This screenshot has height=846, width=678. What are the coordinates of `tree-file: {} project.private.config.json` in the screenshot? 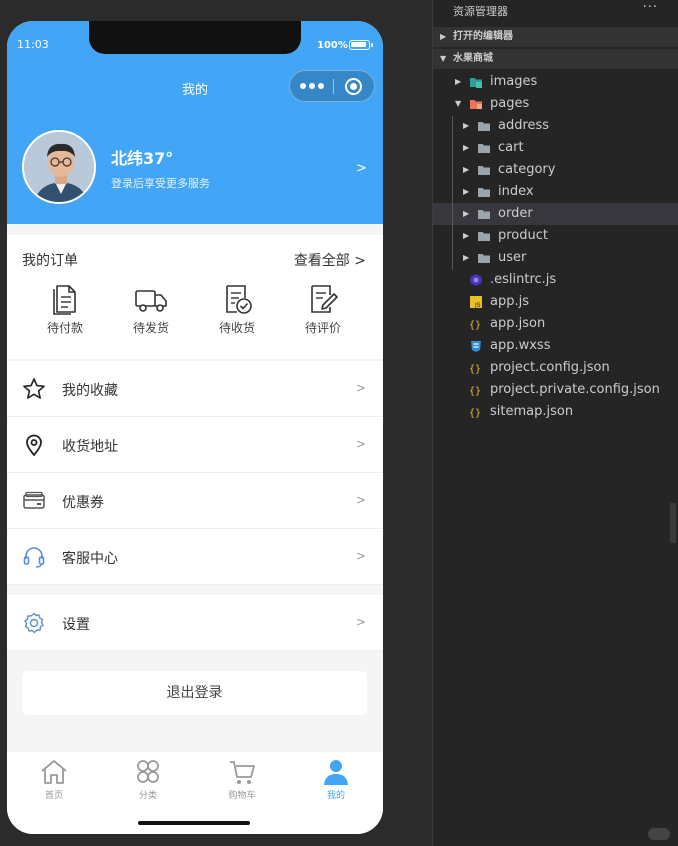 It's located at (555, 390).